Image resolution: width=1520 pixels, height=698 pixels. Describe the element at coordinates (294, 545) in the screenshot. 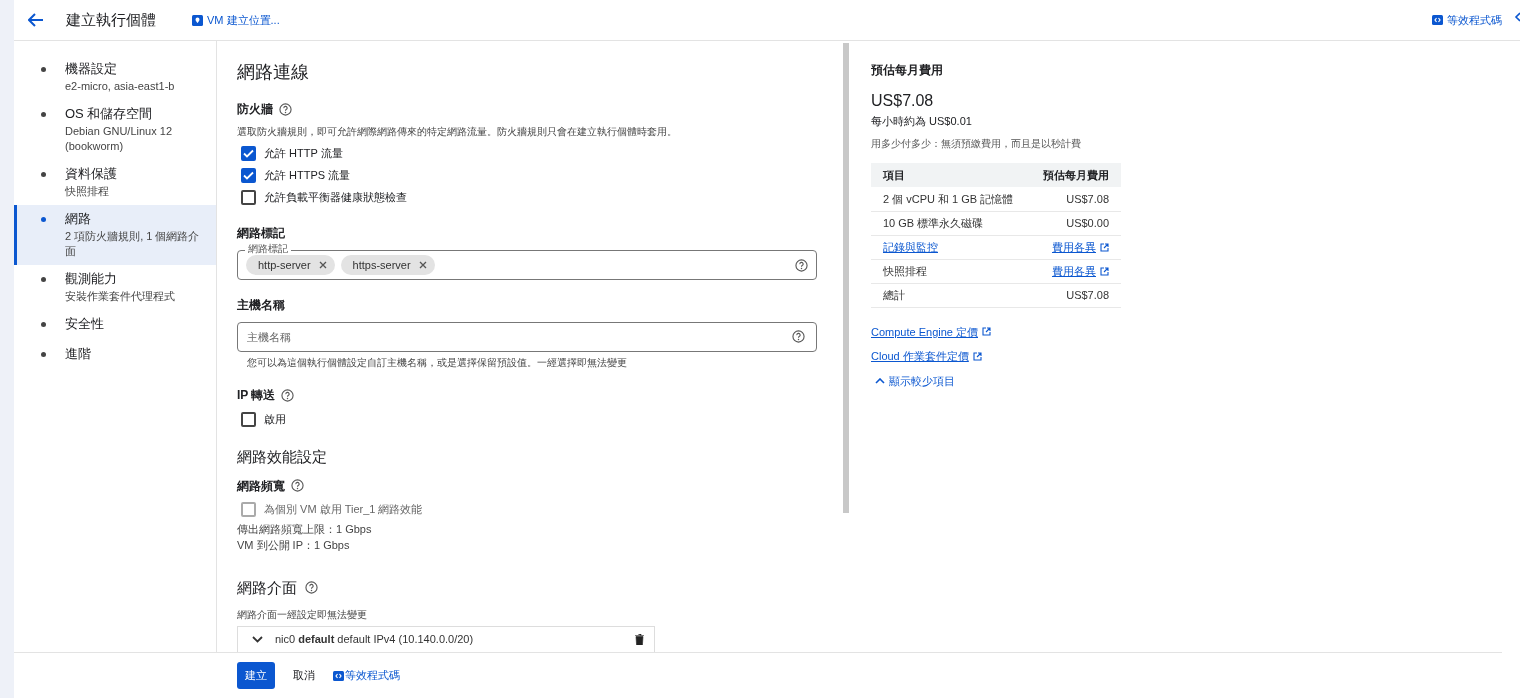

I see `info-text: VM 到公開 IP：1 Gbps` at that location.